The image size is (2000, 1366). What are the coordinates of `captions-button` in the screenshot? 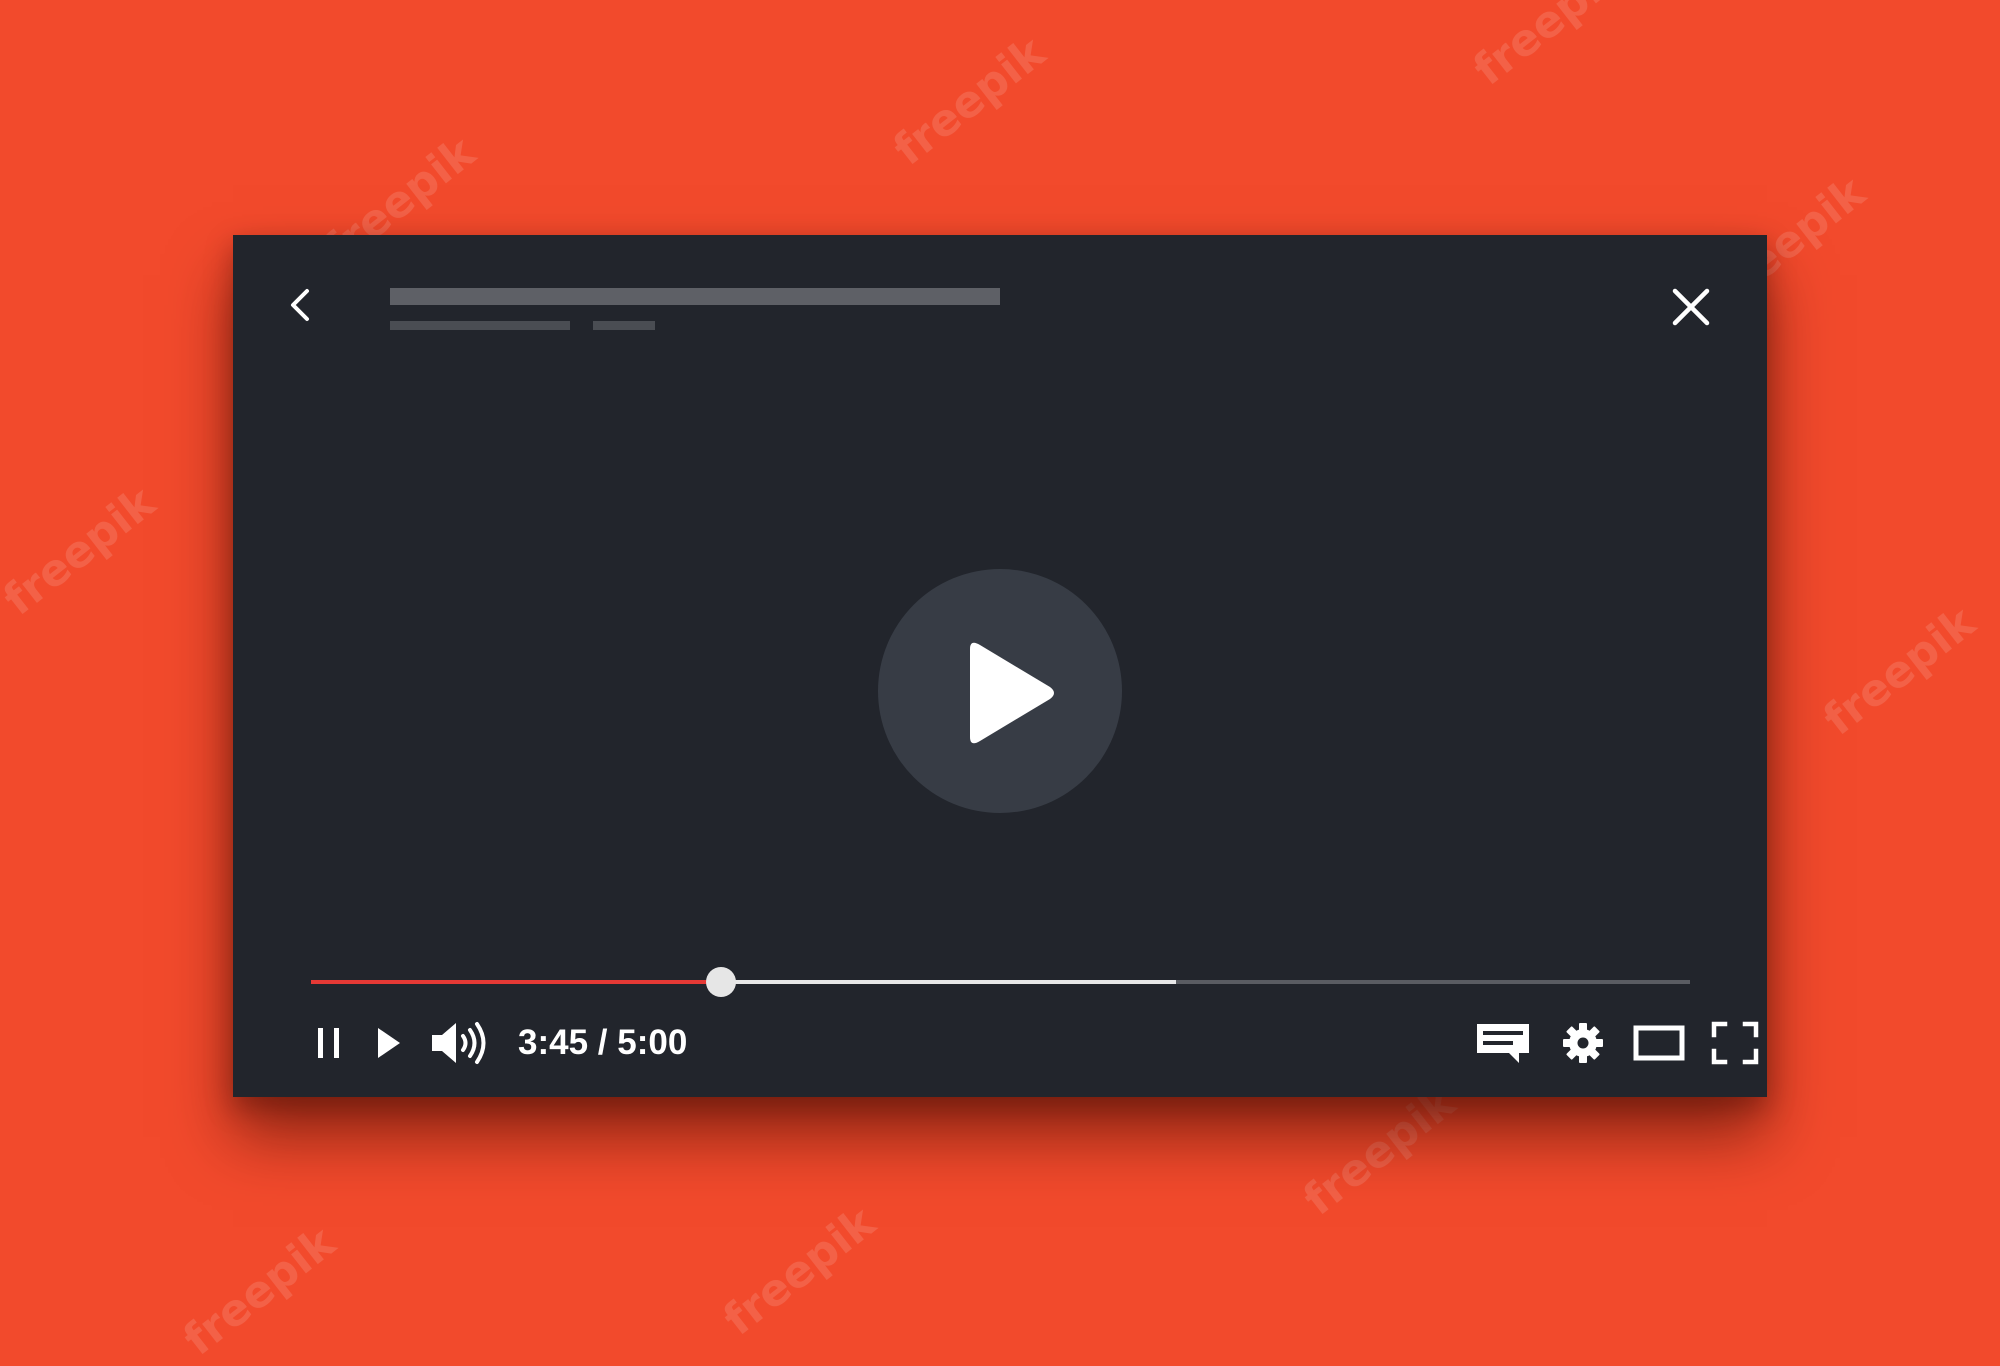 It's located at (1503, 1043).